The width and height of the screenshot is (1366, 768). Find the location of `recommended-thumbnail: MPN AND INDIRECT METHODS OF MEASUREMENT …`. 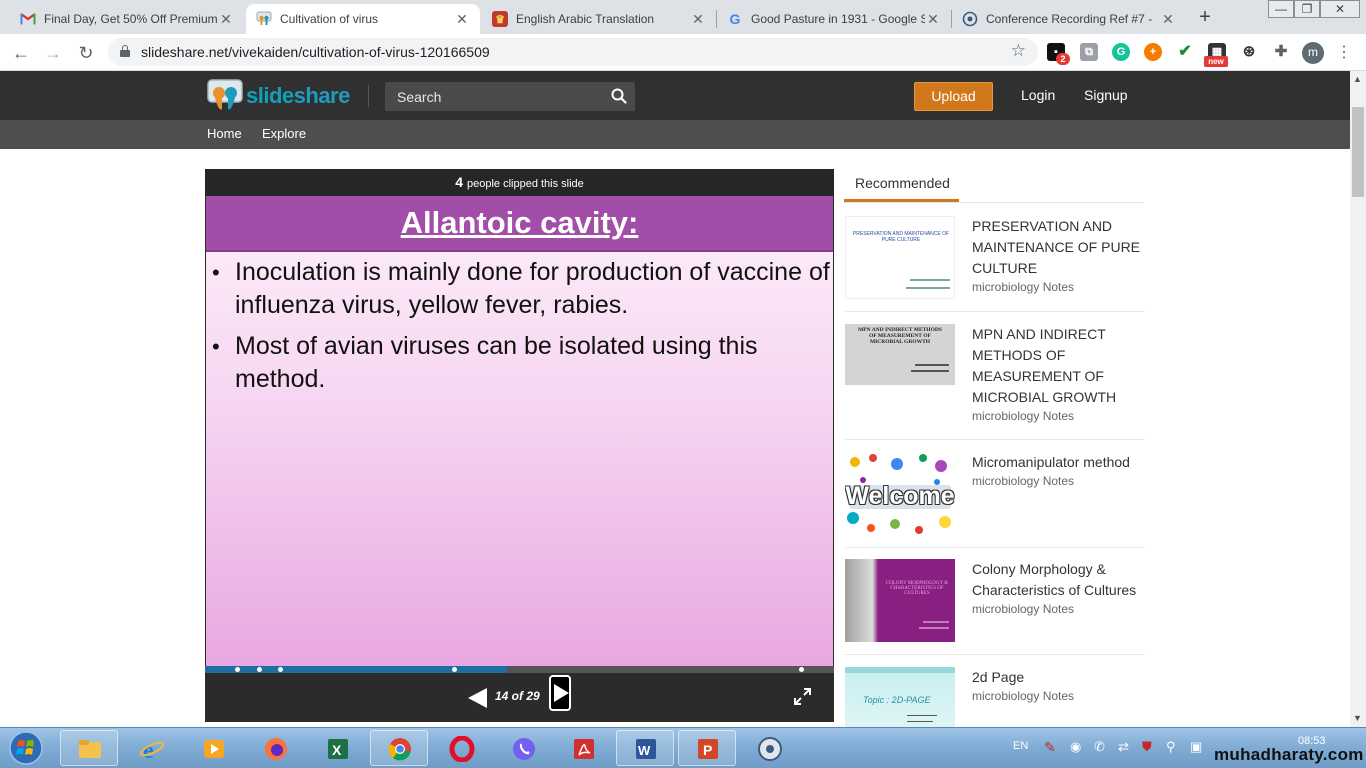

recommended-thumbnail: MPN AND INDIRECT METHODS OF MEASUREMENT … is located at coordinates (900, 354).